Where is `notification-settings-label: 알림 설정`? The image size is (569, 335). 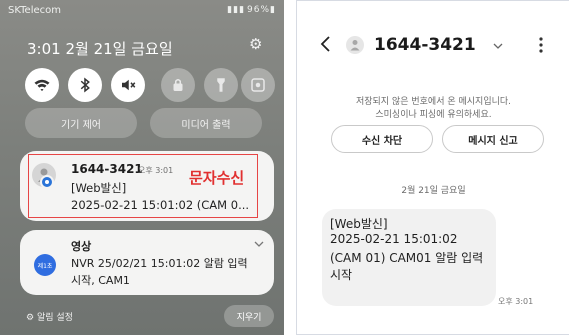
notification-settings-label: 알림 설정 is located at coordinates (54, 318).